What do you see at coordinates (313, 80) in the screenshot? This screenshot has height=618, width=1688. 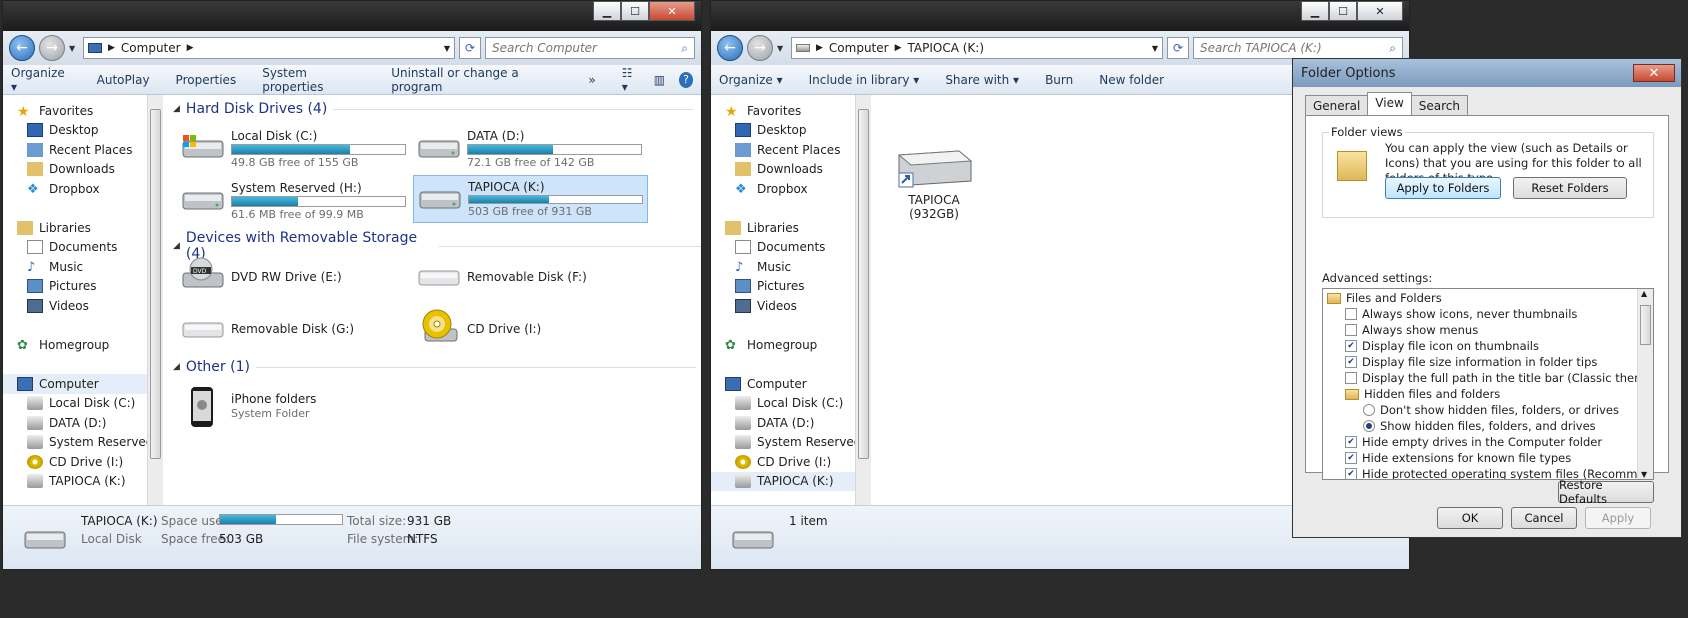 I see `system-properties-button: System properties` at bounding box center [313, 80].